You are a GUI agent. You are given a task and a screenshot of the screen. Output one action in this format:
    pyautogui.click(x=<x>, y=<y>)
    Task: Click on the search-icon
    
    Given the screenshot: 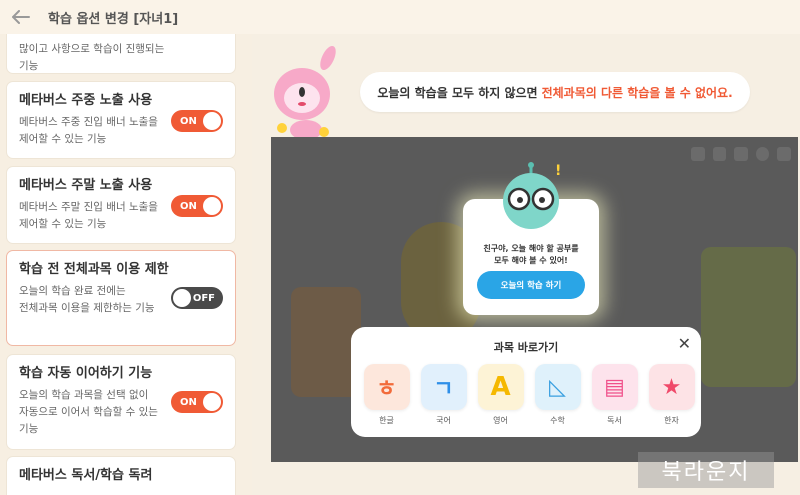 What is the action you would take?
    pyautogui.click(x=762, y=154)
    